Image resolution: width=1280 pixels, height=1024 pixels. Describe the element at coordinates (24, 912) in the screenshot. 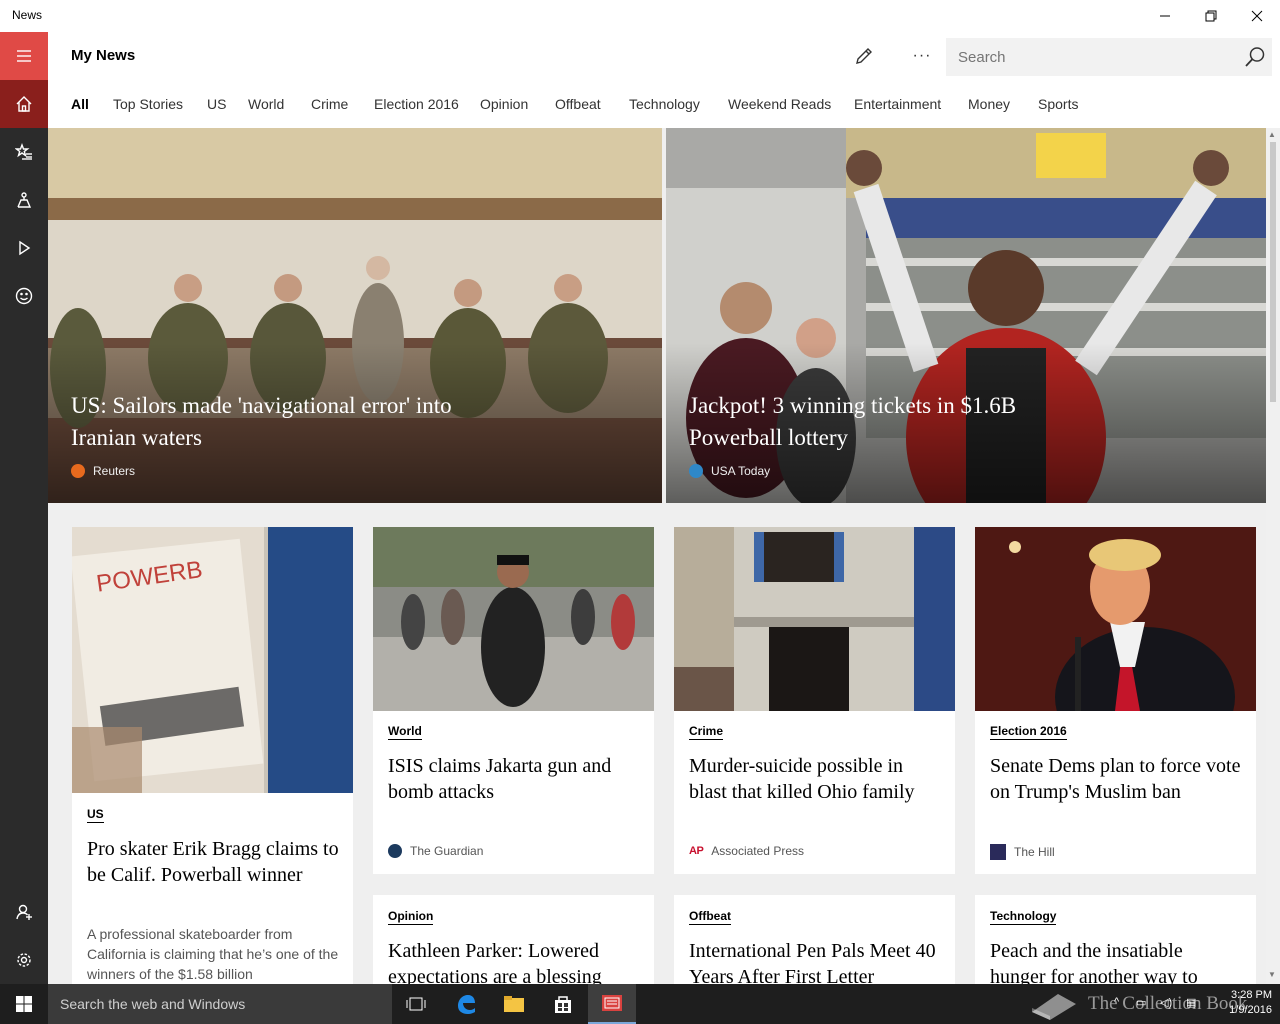

I see `rail-account` at that location.